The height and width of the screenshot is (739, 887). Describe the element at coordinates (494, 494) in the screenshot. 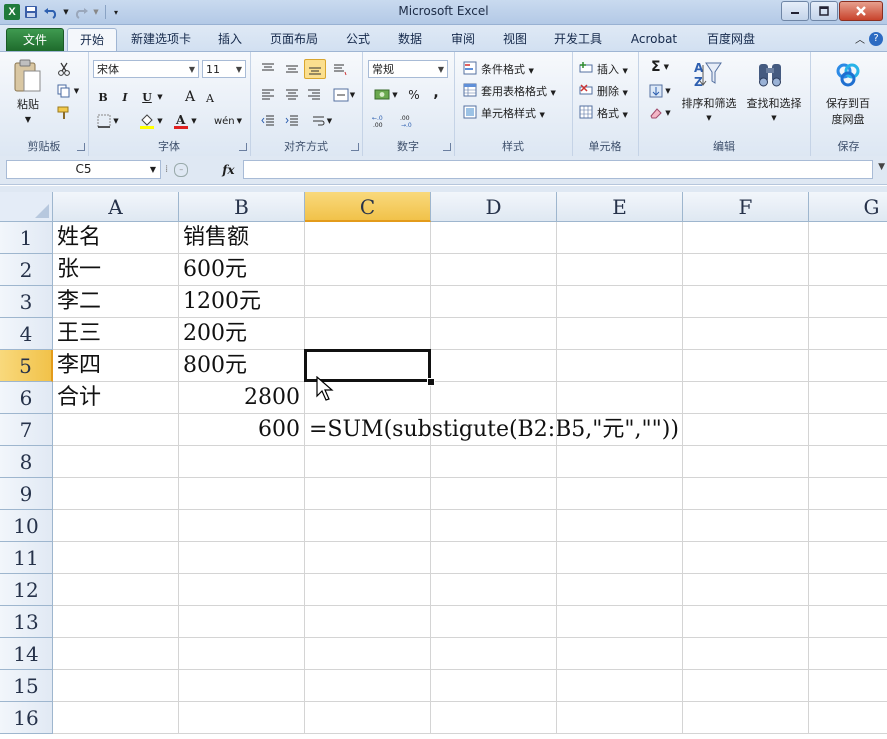

I see `cell-d9` at that location.